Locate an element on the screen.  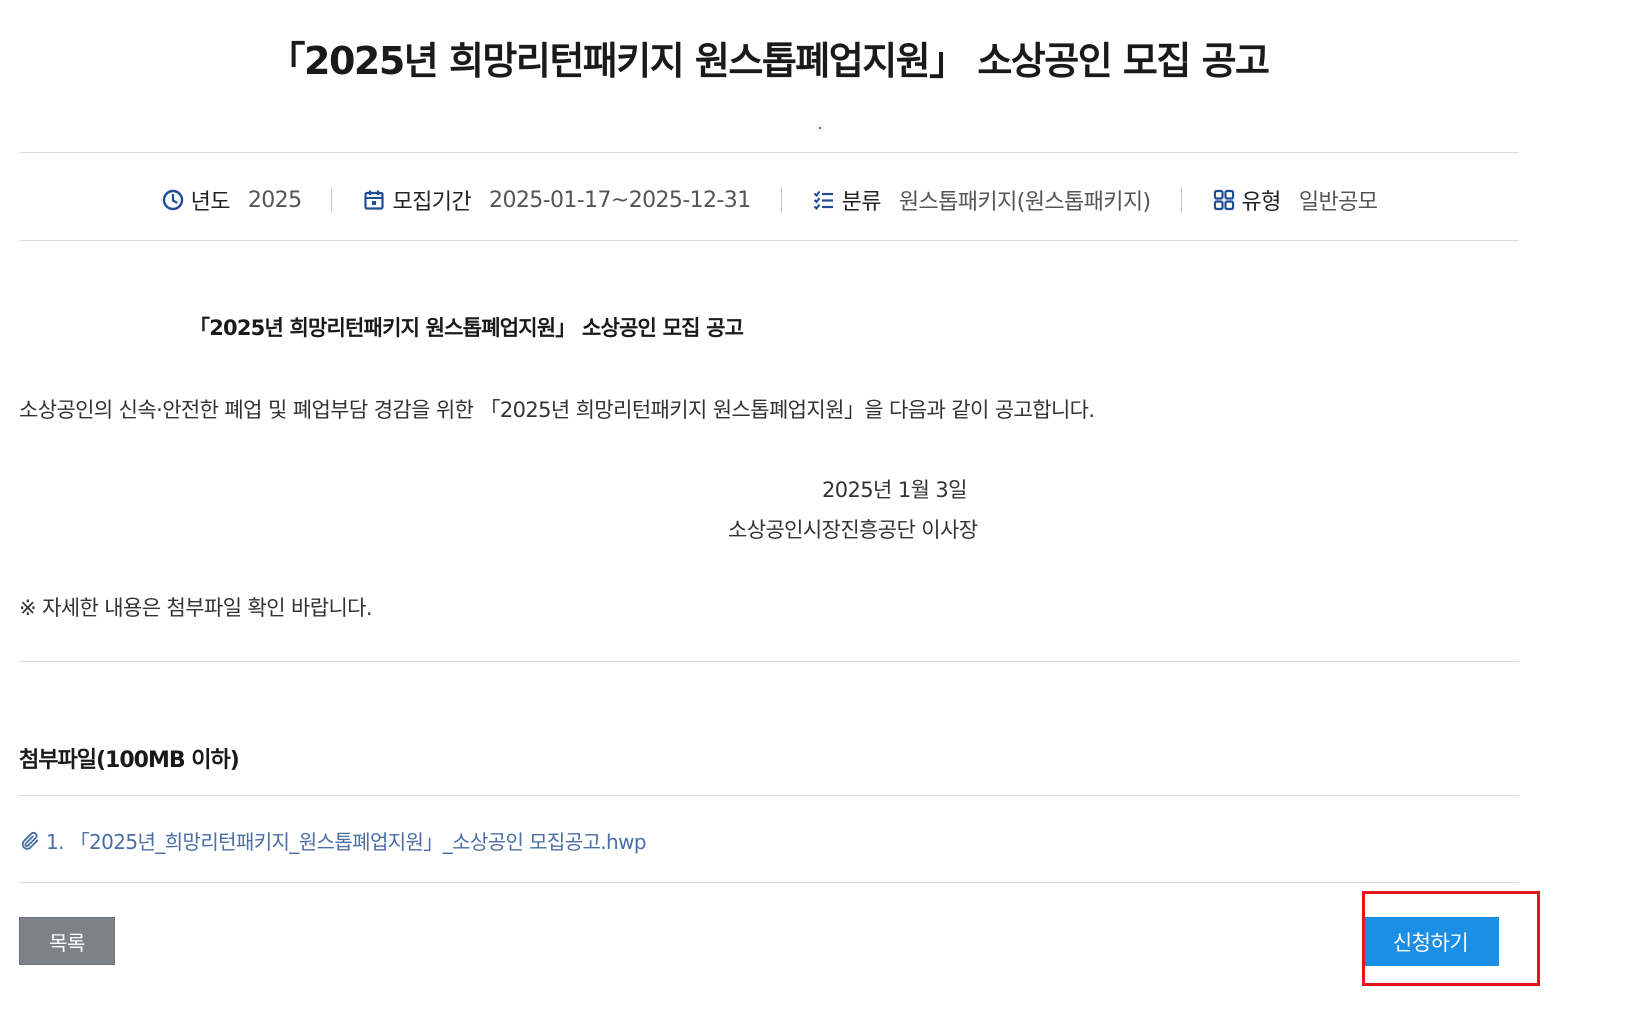
meta-period-label: 모집기간 is located at coordinates (432, 202).